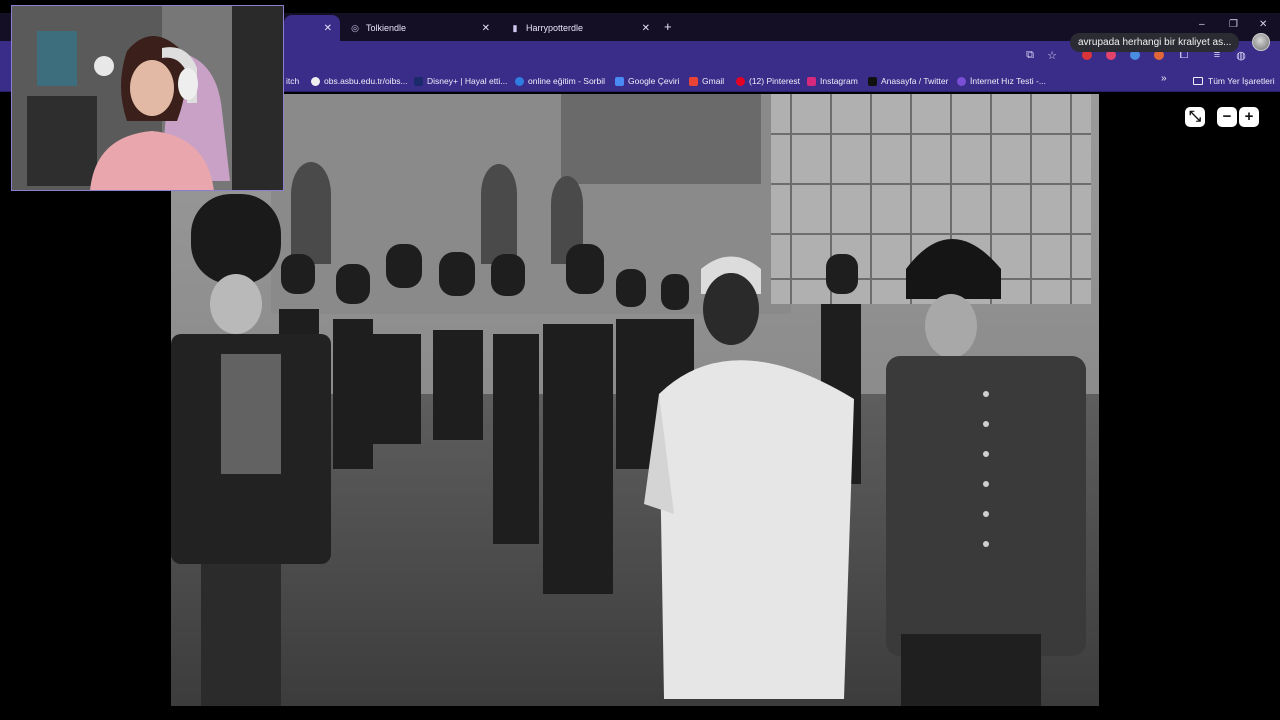 The width and height of the screenshot is (1280, 720). What do you see at coordinates (915, 81) in the screenshot?
I see `bookmark-label: Anasayfa / Twitter` at bounding box center [915, 81].